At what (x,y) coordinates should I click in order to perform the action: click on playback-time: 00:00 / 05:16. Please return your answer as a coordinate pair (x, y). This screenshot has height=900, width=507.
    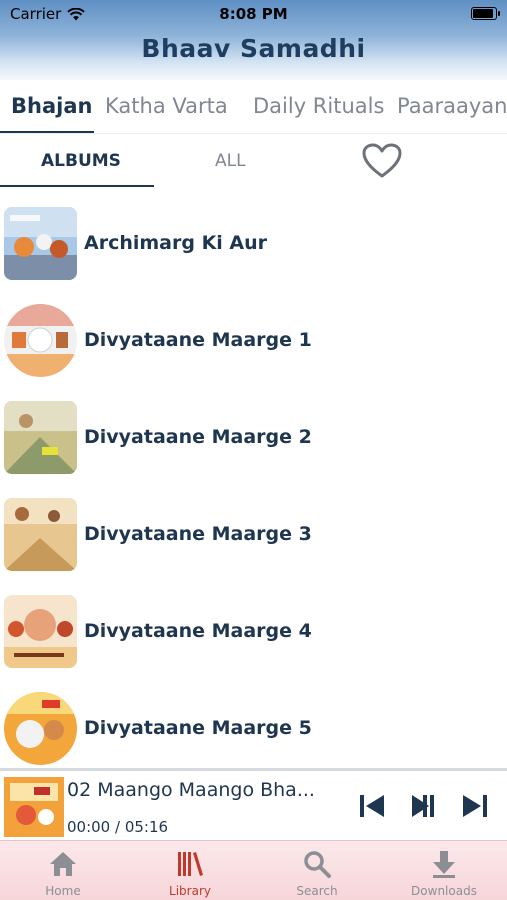
    Looking at the image, I should click on (118, 827).